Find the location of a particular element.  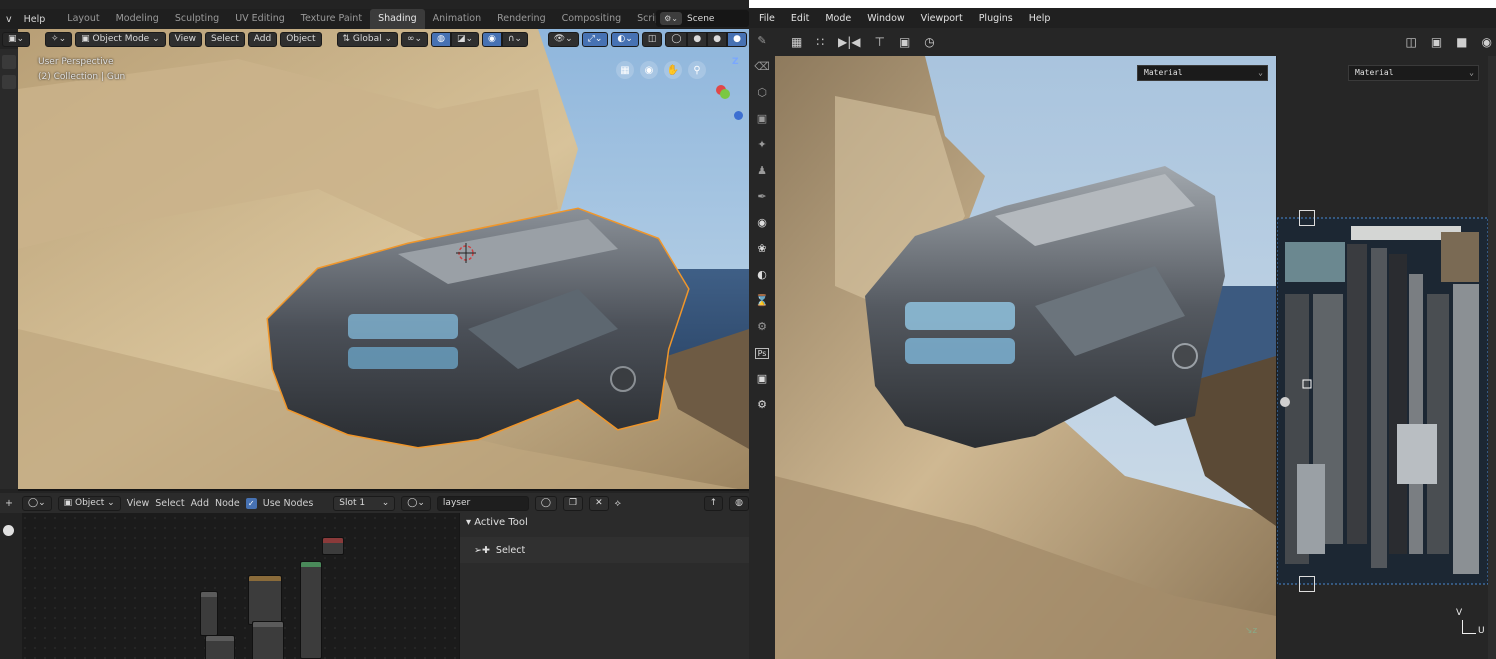

active-tool-header: ▾ Active Tool is located at coordinates (604, 523).